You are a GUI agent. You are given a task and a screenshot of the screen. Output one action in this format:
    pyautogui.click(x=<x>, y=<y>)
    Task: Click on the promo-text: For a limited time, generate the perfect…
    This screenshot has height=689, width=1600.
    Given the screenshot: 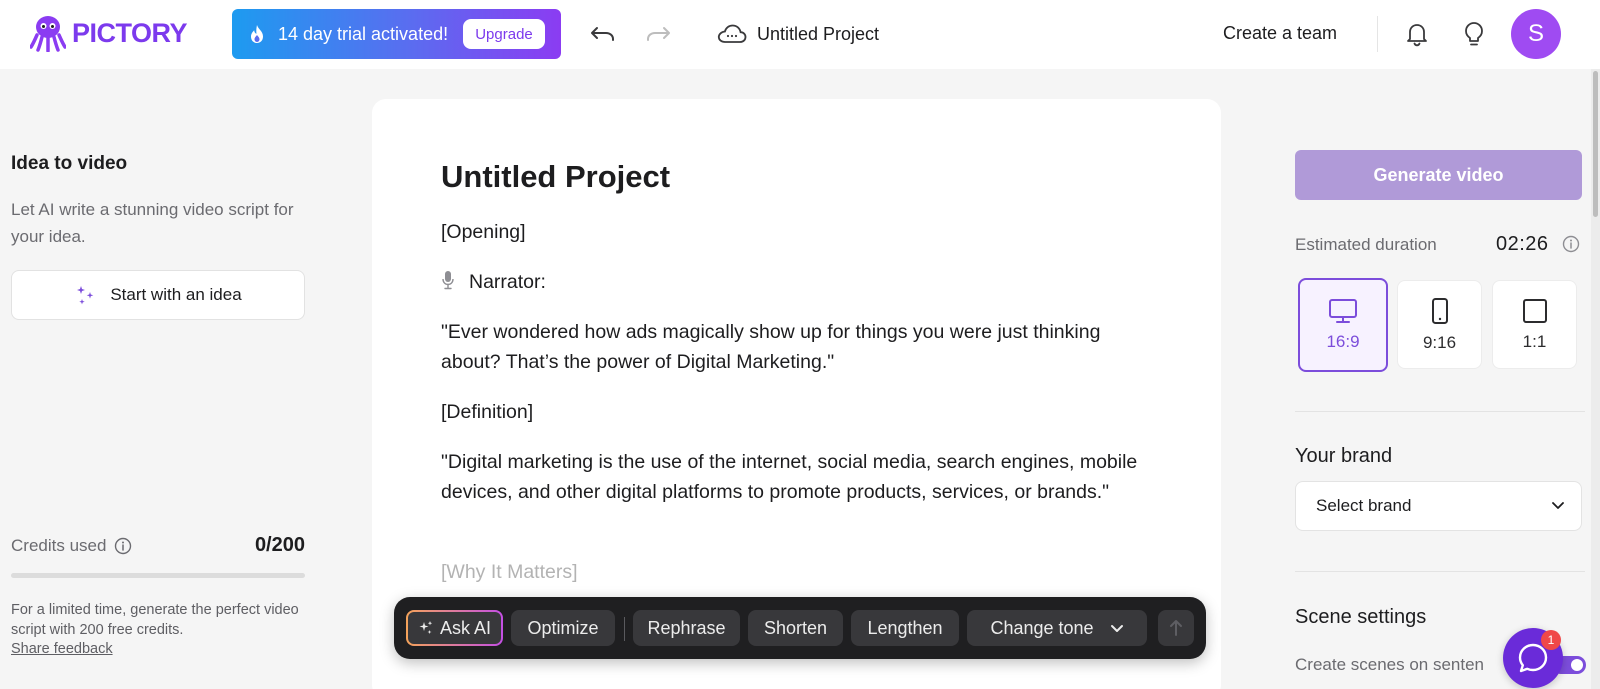 What is the action you would take?
    pyautogui.click(x=155, y=620)
    